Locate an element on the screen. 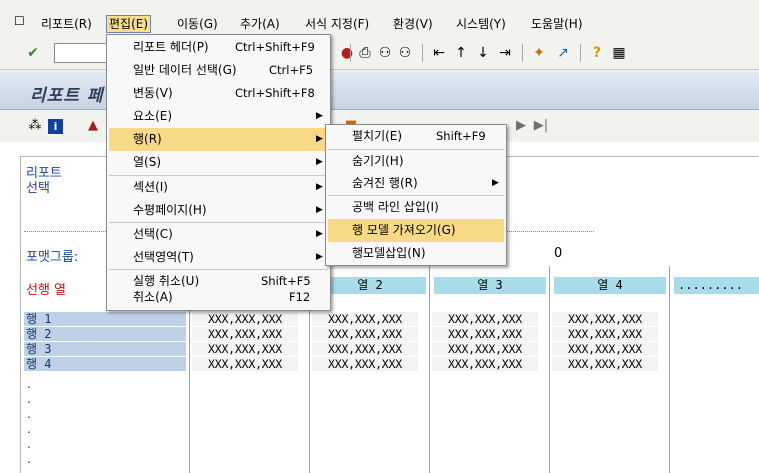 The width and height of the screenshot is (759, 473). shortcut-icon: ↗ is located at coordinates (563, 53).